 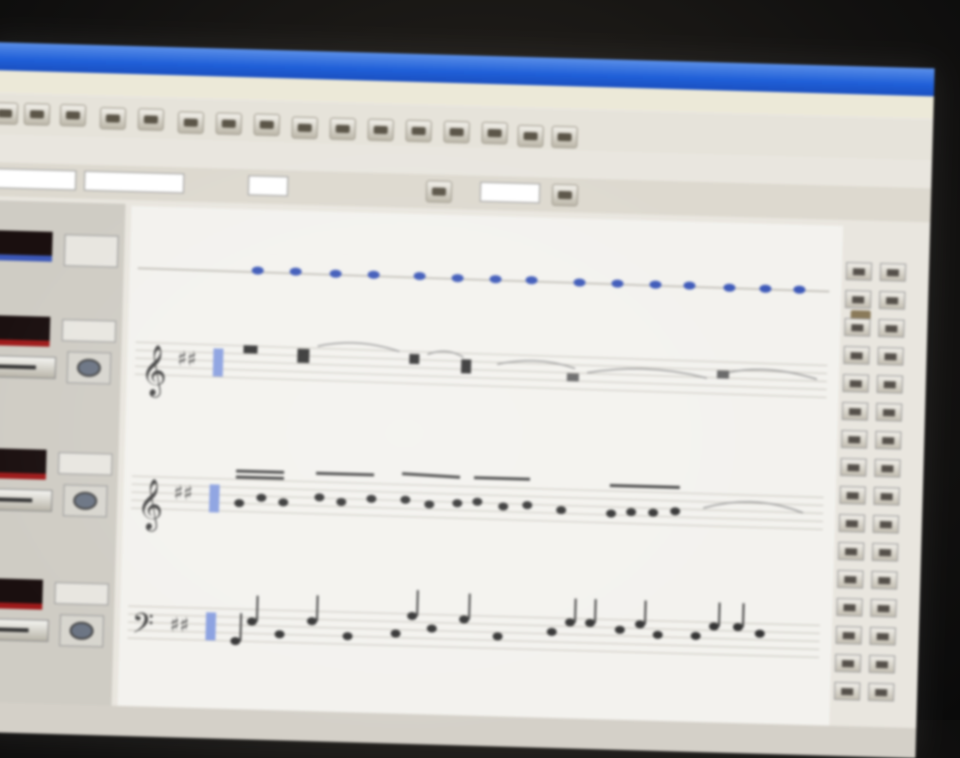 I want to click on name-field, so click(x=134, y=182).